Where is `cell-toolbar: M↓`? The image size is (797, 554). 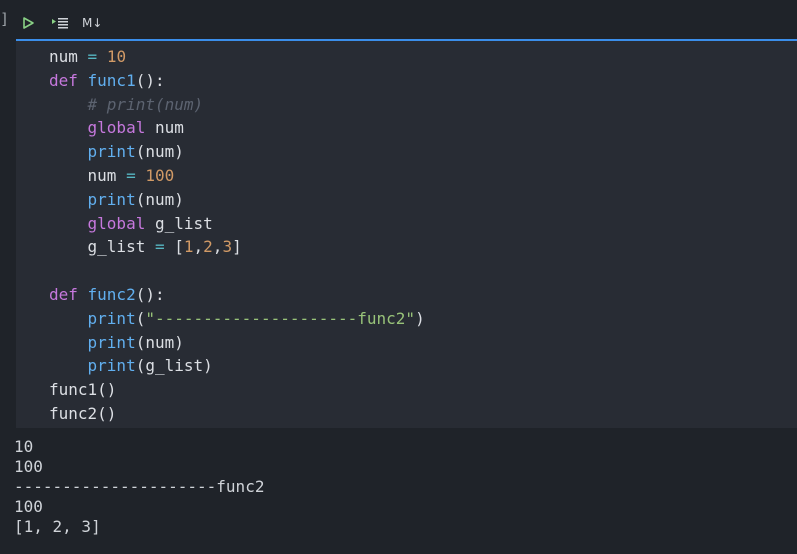 cell-toolbar: M↓ is located at coordinates (406, 23).